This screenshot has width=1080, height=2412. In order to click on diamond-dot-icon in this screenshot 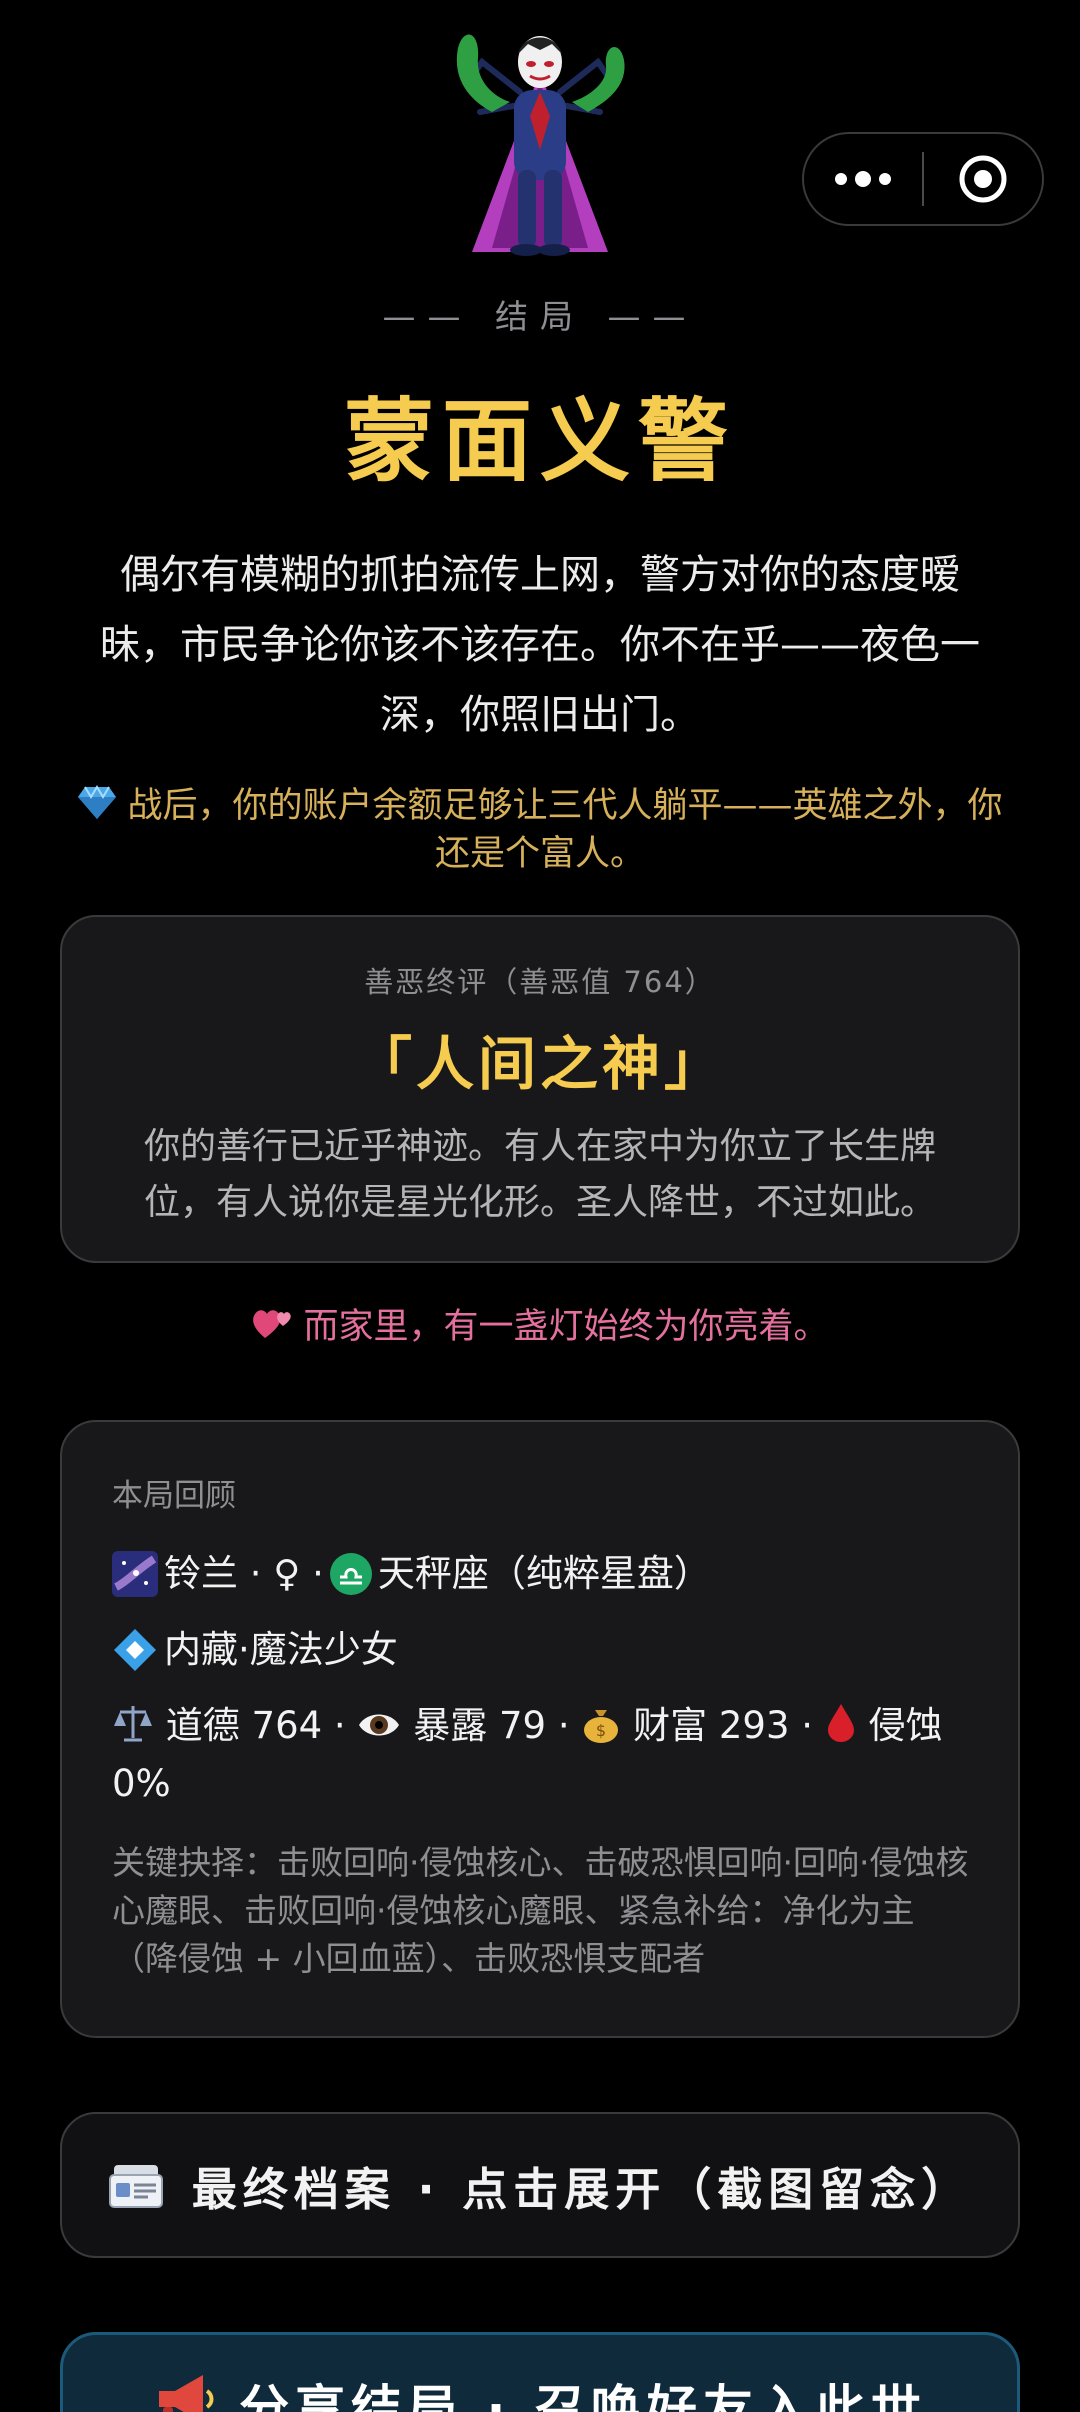, I will do `click(135, 1650)`.